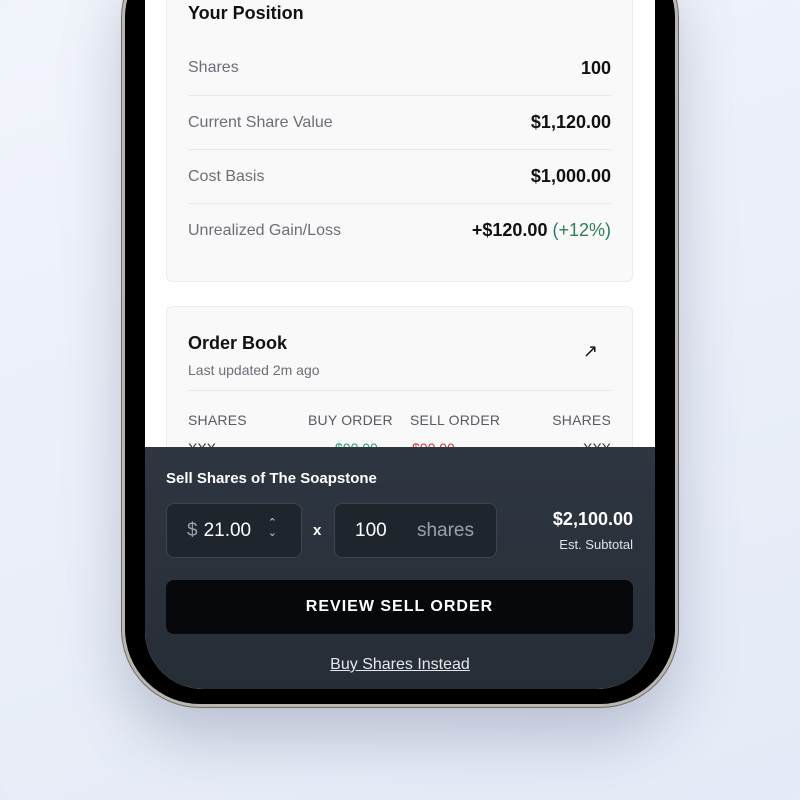 The image size is (800, 800). I want to click on row-label: Cost Basis, so click(226, 176).